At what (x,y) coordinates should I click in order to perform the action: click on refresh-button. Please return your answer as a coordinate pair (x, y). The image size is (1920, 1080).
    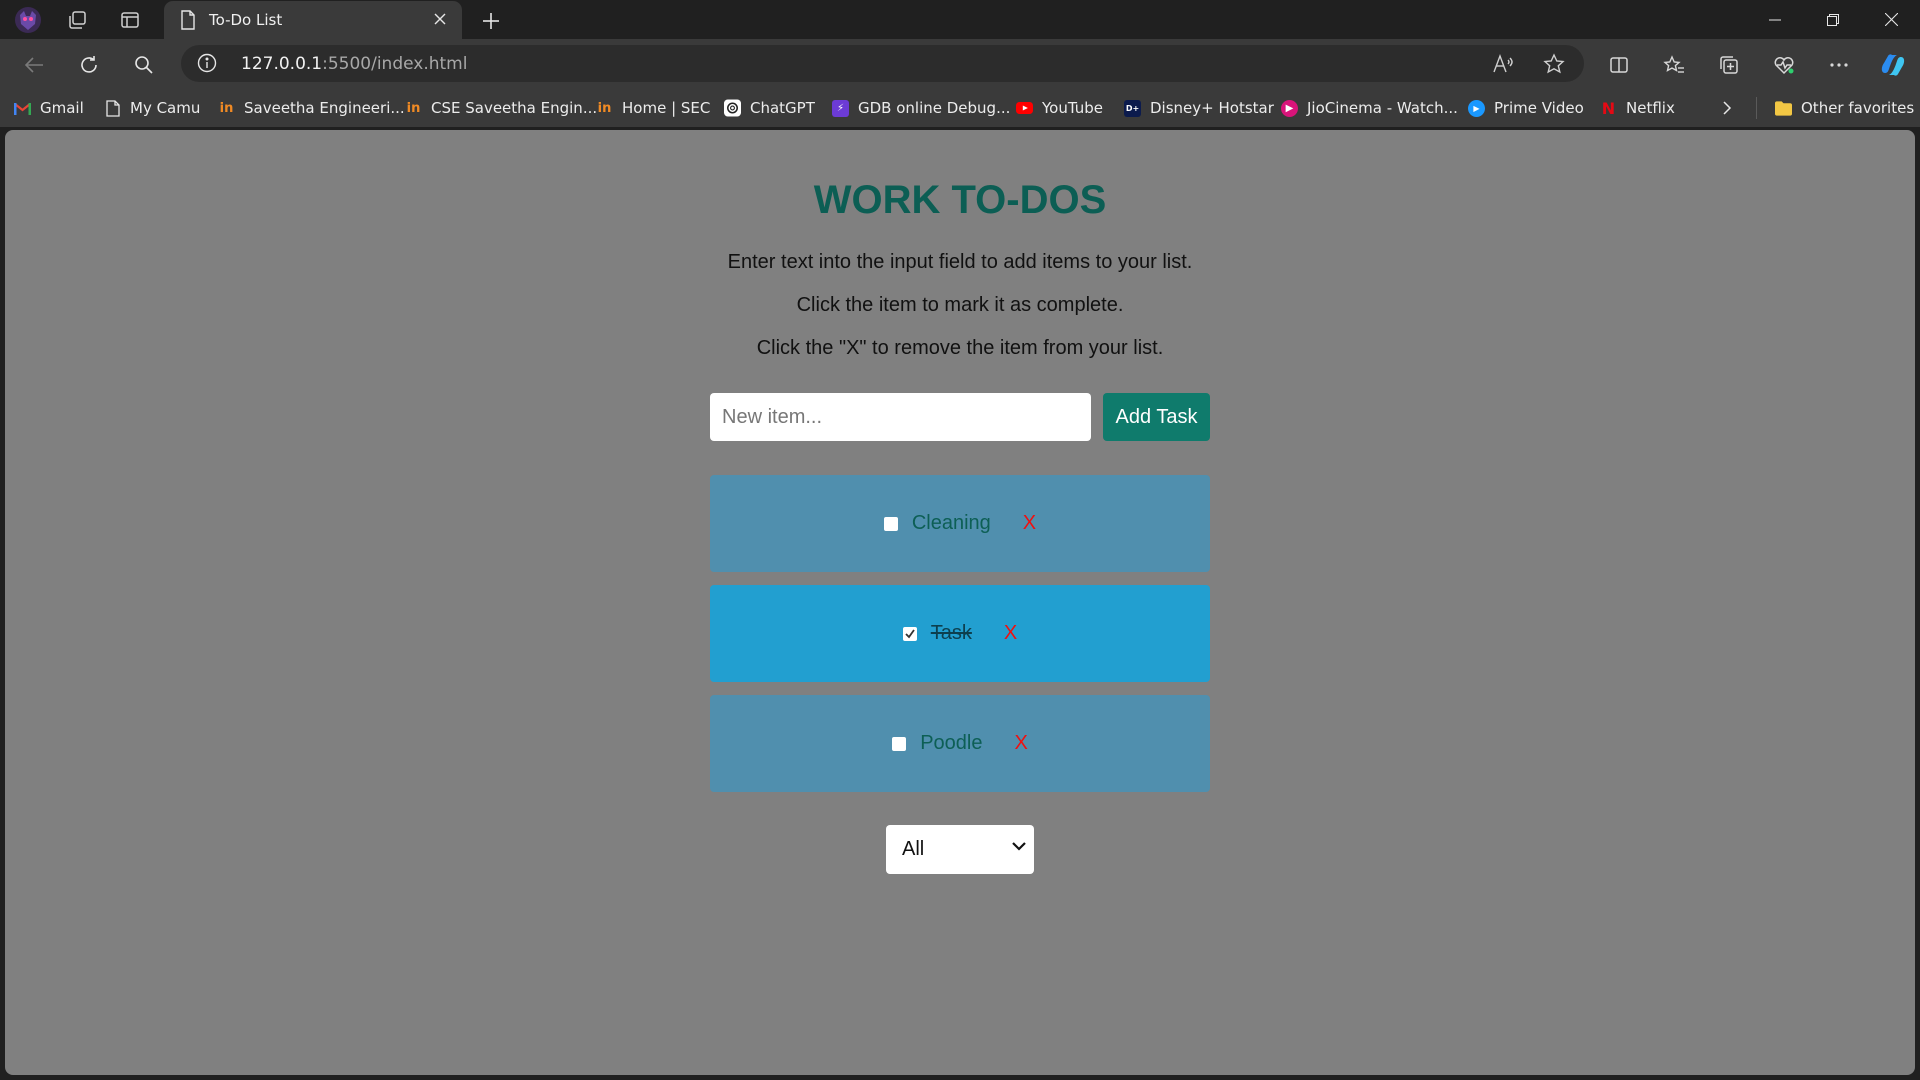
    Looking at the image, I should click on (89, 65).